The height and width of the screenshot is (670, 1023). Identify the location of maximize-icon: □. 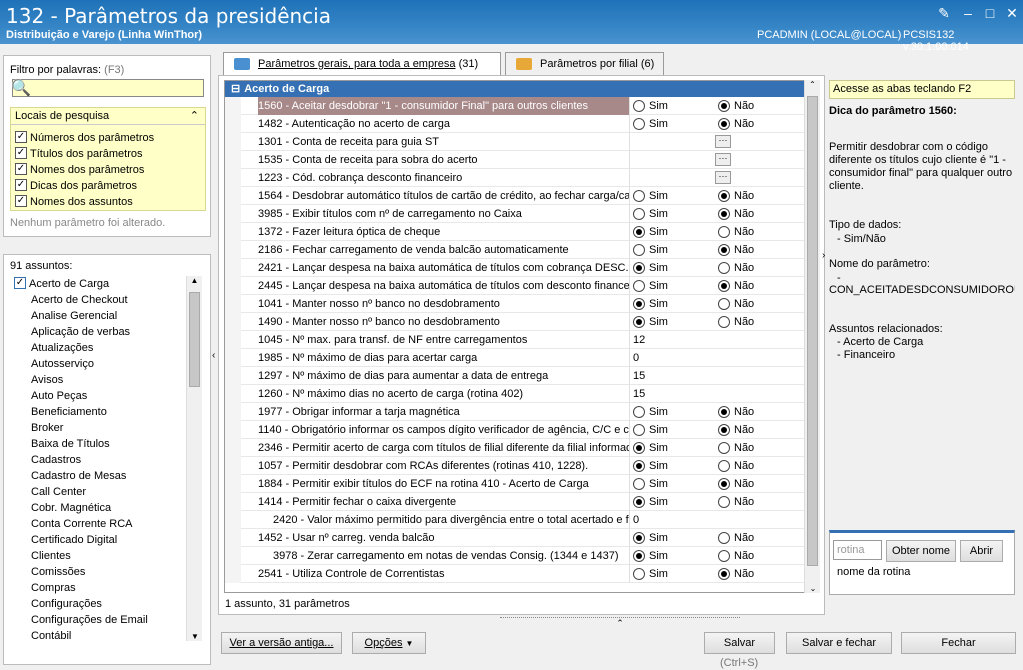
(990, 13).